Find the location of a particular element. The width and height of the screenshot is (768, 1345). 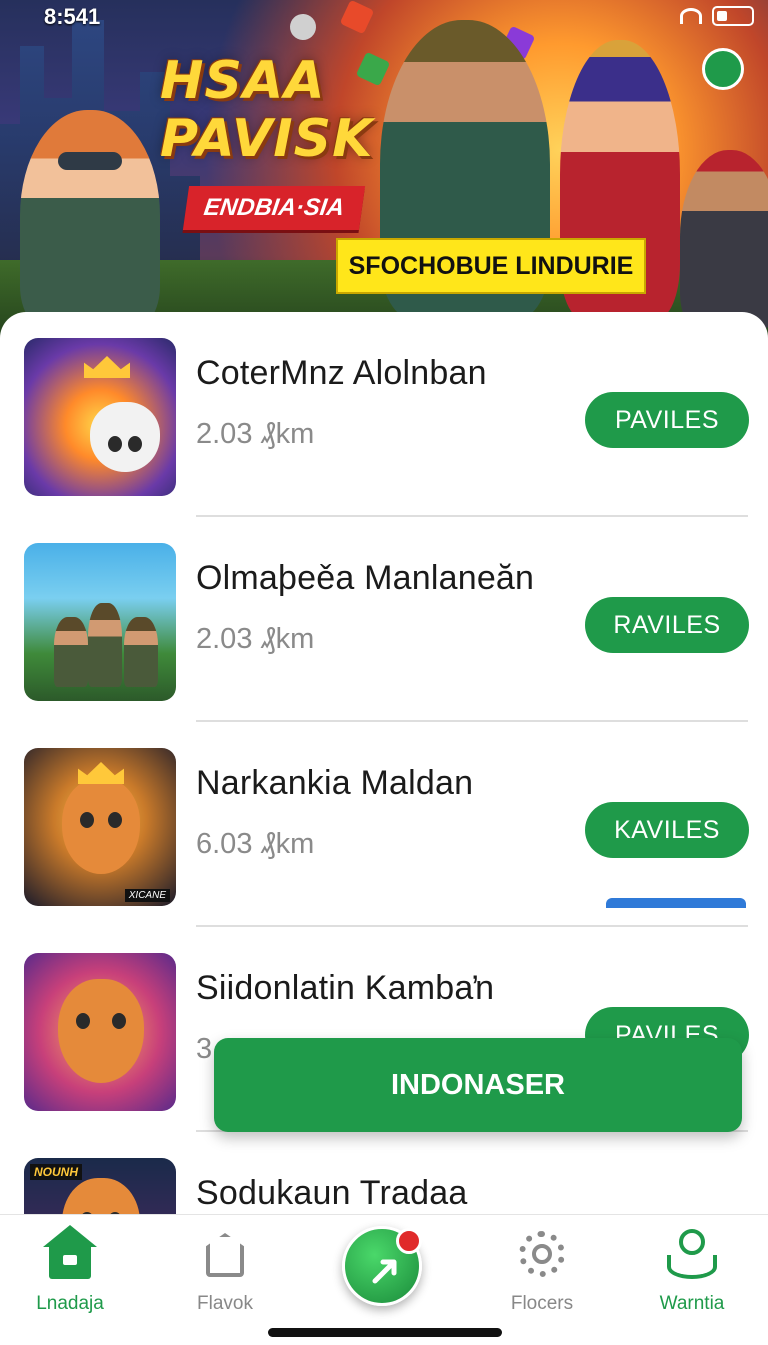

pet-face is located at coordinates (125, 437).